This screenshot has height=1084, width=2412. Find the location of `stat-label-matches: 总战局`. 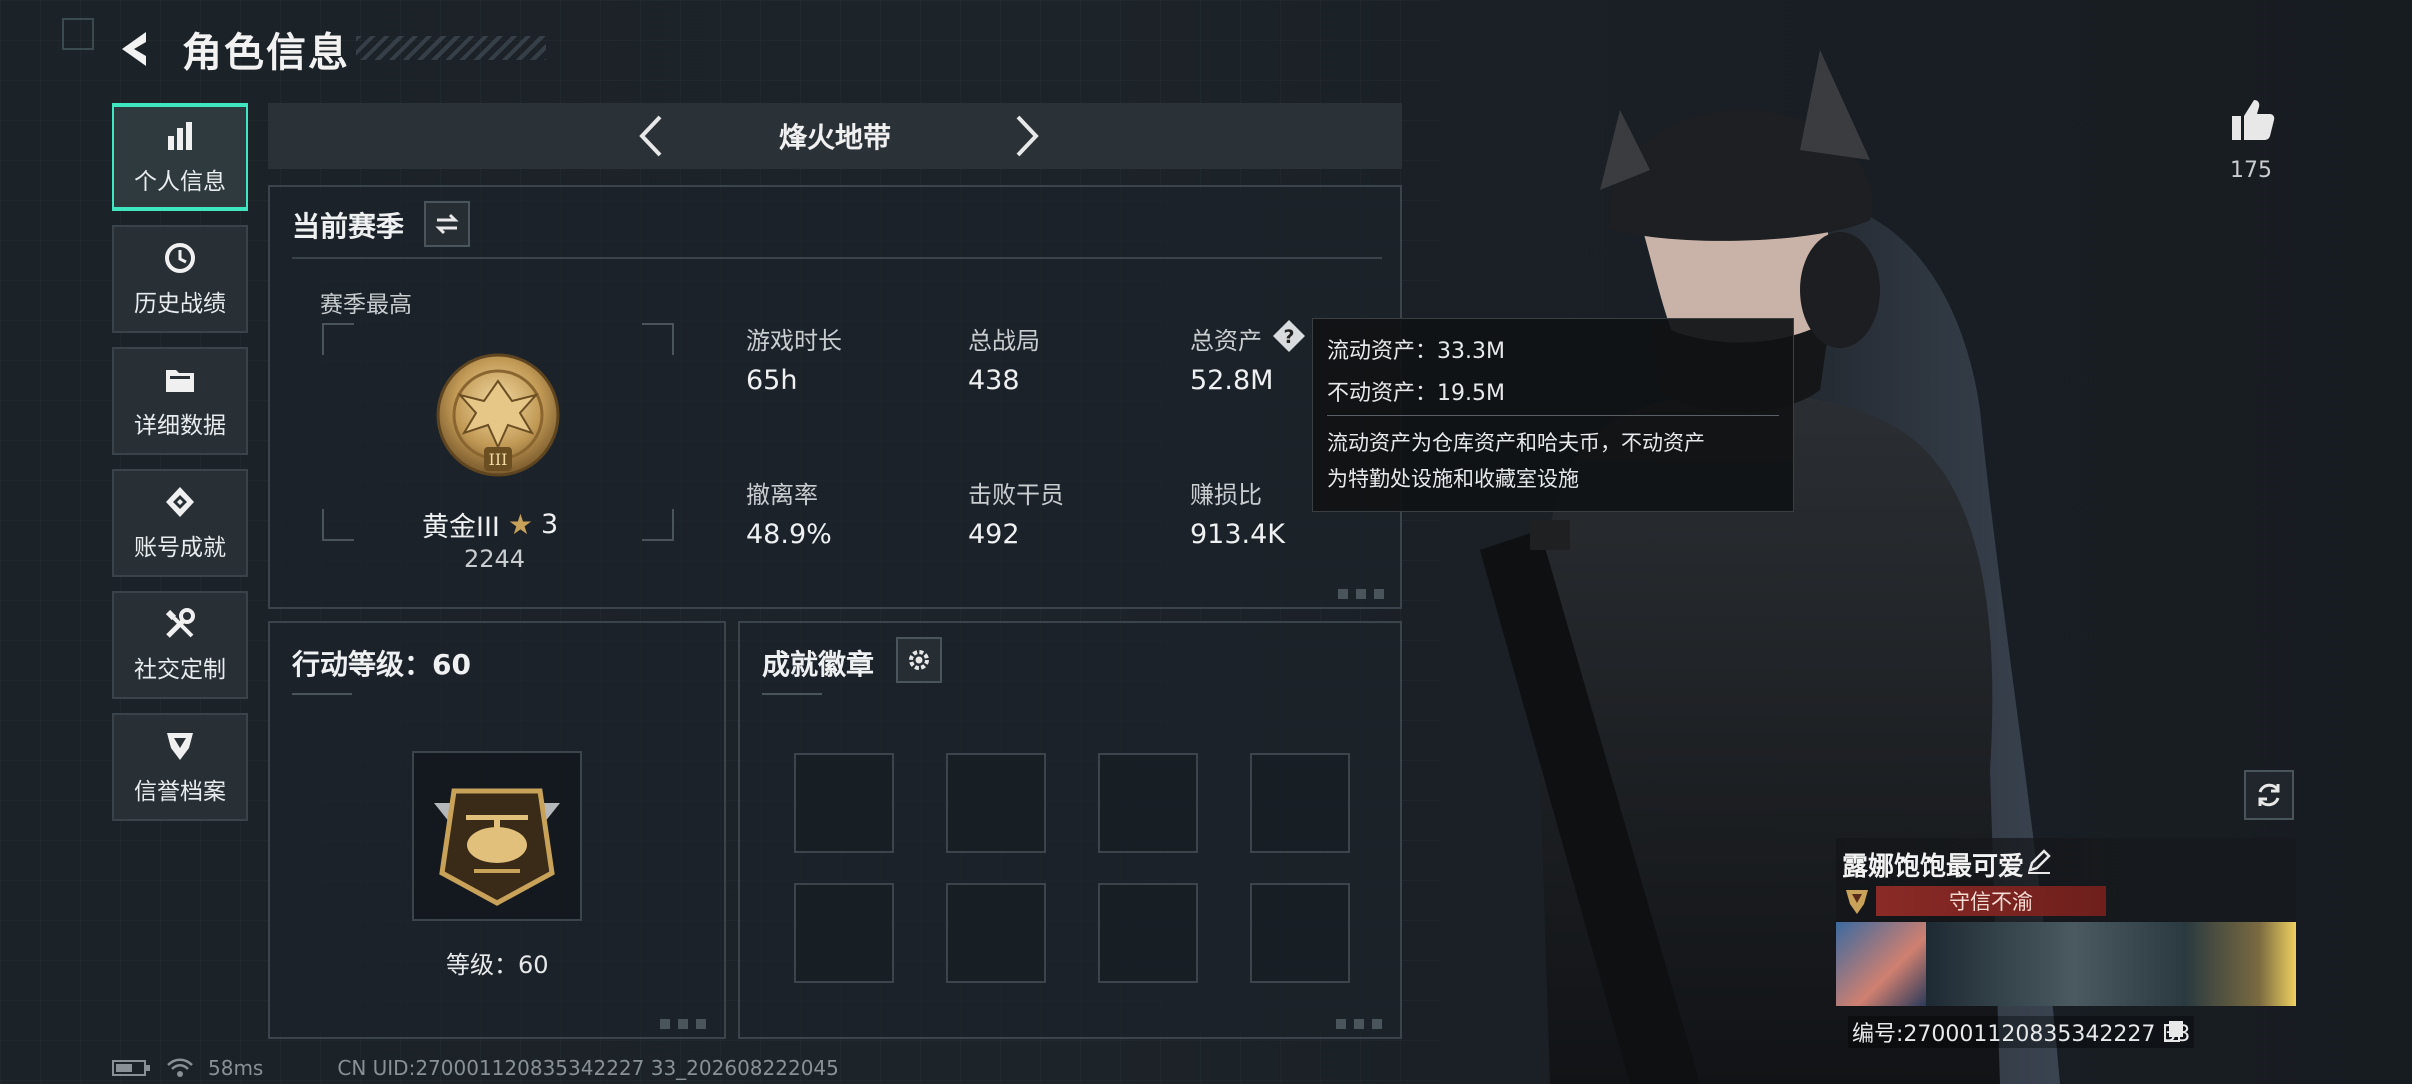

stat-label-matches: 总战局 is located at coordinates (1004, 341).